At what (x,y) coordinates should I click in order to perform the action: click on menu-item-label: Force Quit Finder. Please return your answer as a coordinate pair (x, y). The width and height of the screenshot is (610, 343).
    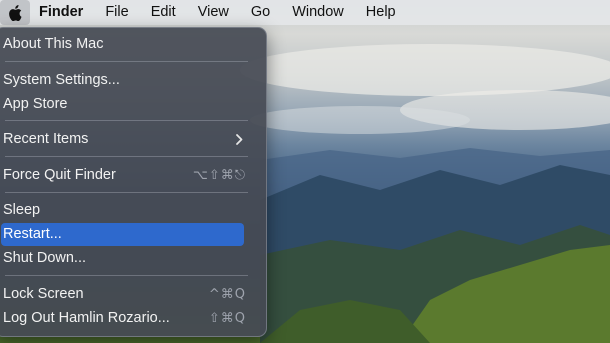
    Looking at the image, I should click on (59, 175).